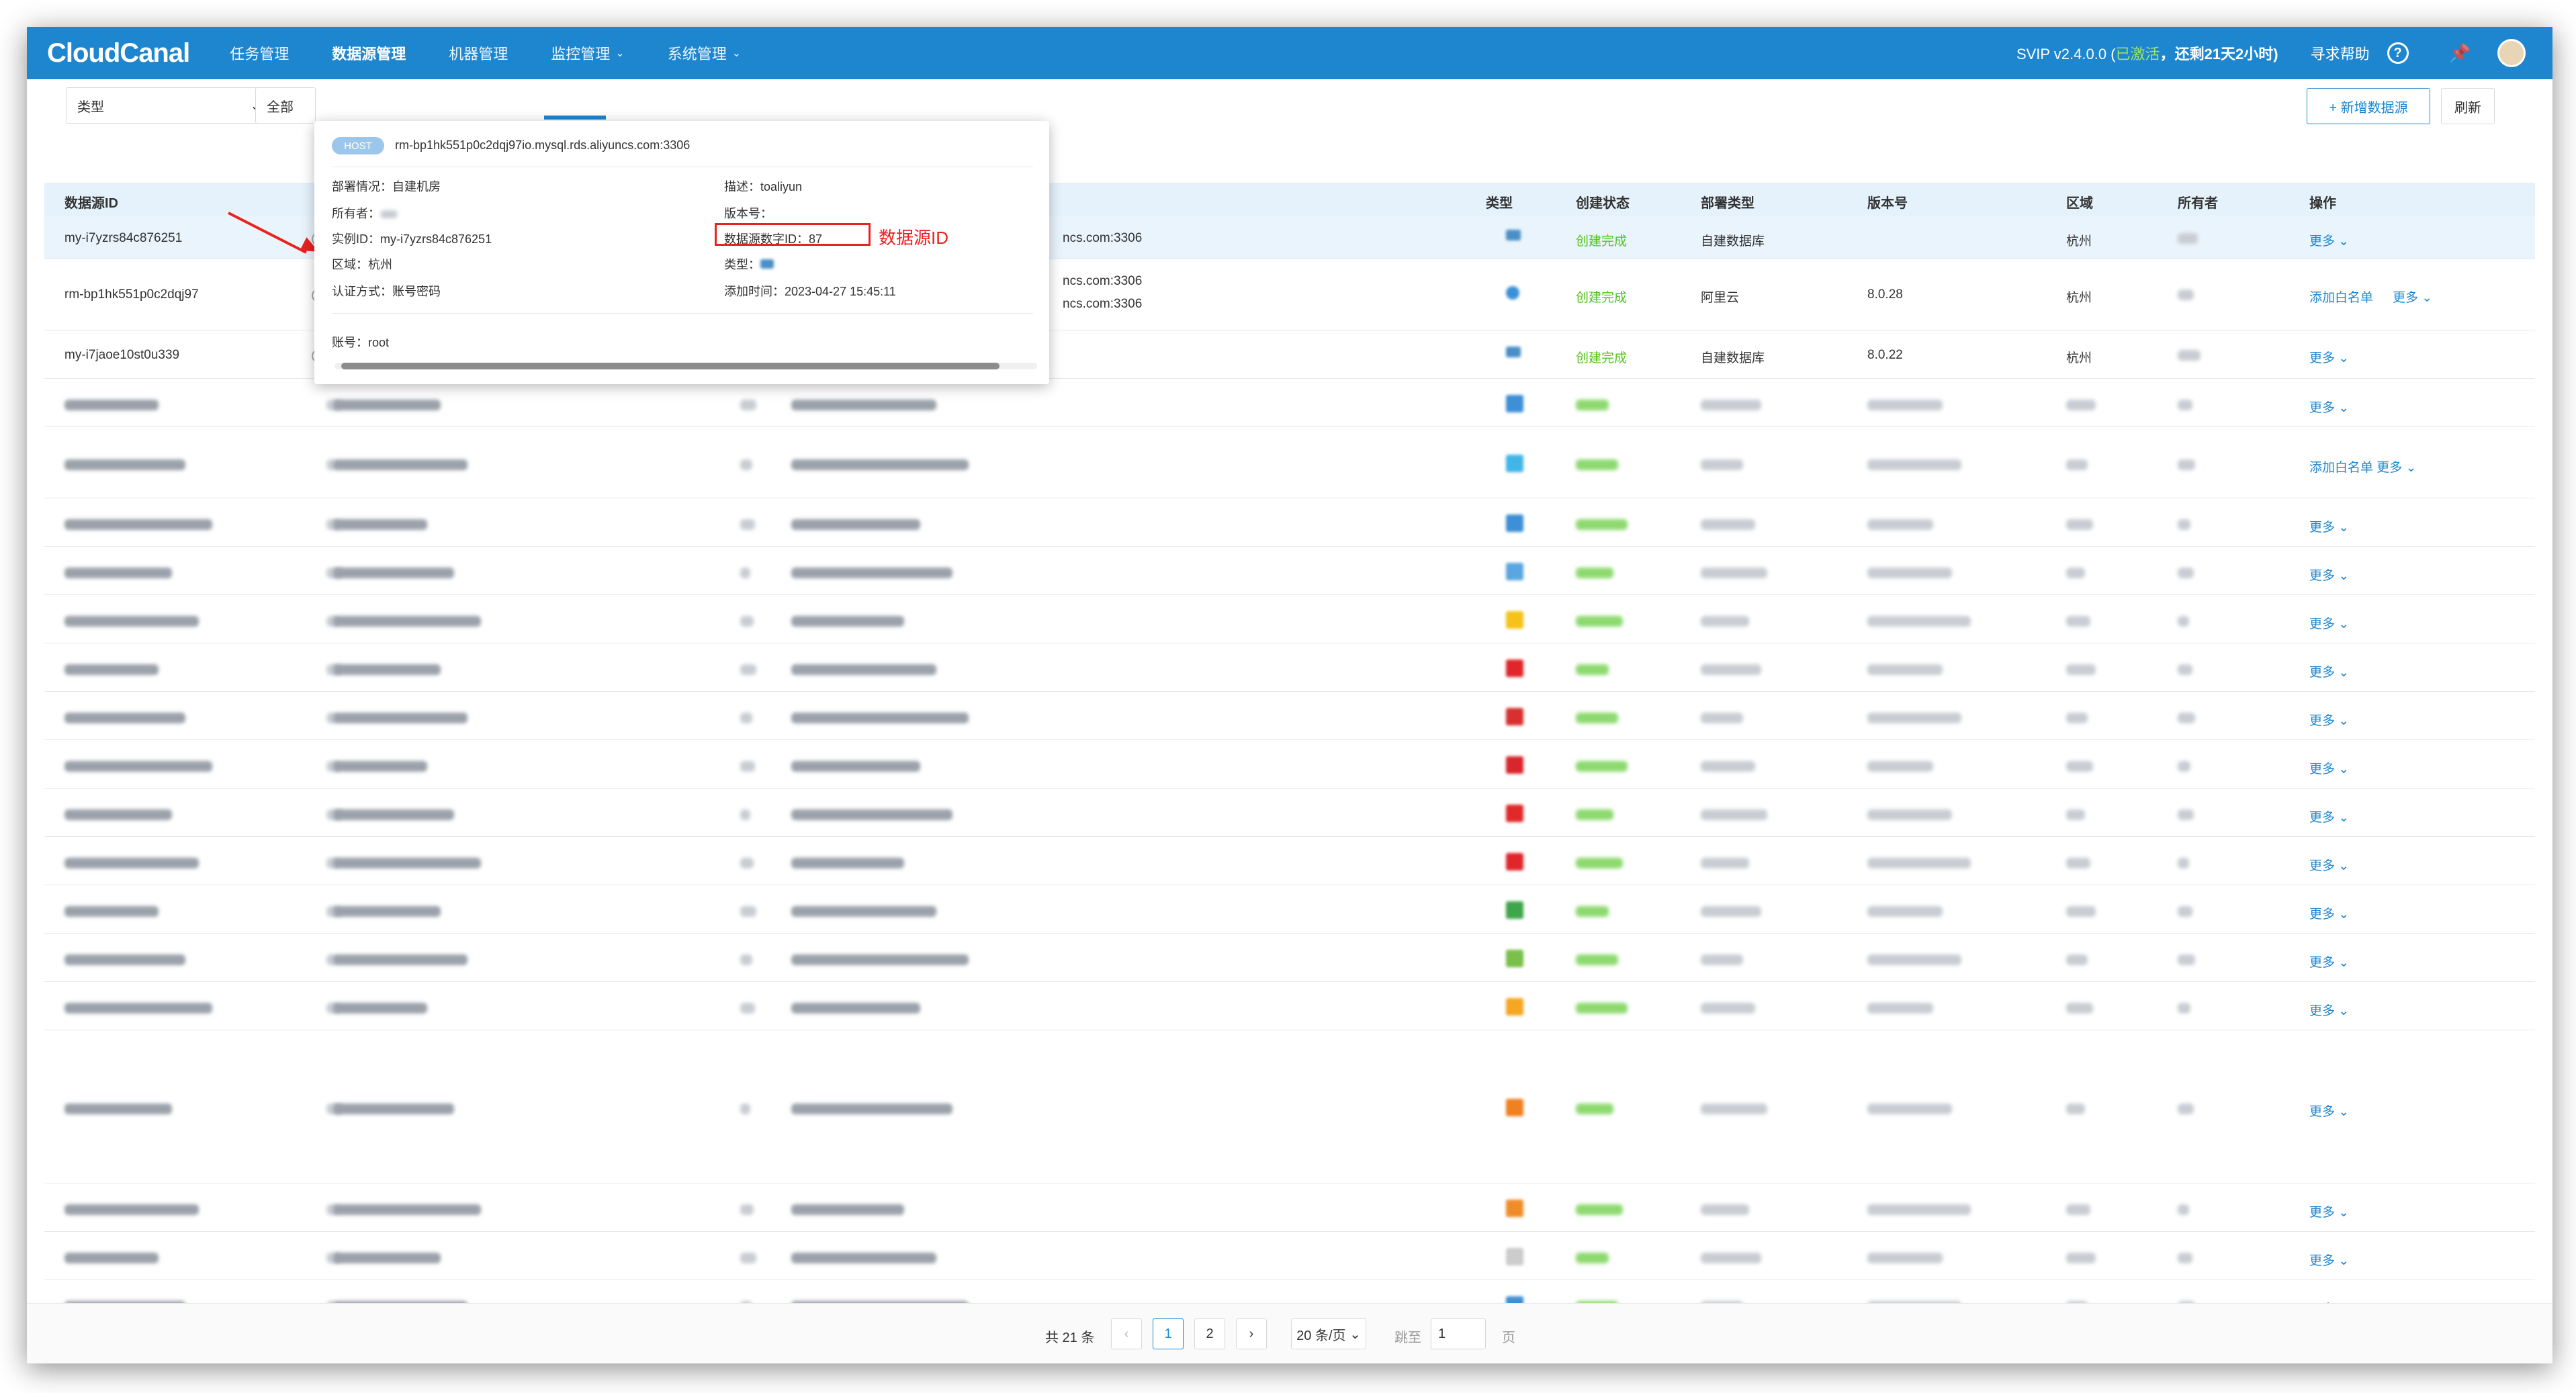 The image size is (2576, 1393). What do you see at coordinates (2341, 296) in the screenshot?
I see `whitelist-button: 添加白名单` at bounding box center [2341, 296].